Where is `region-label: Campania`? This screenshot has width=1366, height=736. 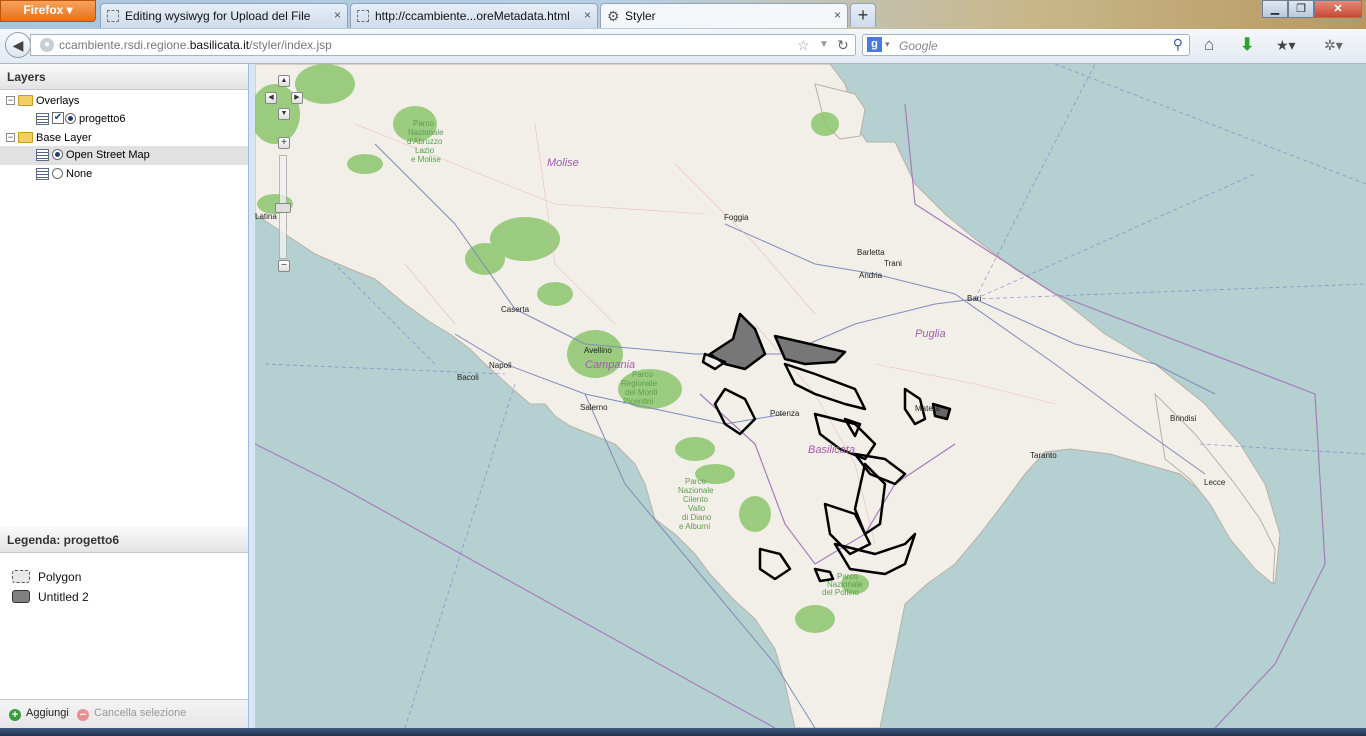 region-label: Campania is located at coordinates (610, 365).